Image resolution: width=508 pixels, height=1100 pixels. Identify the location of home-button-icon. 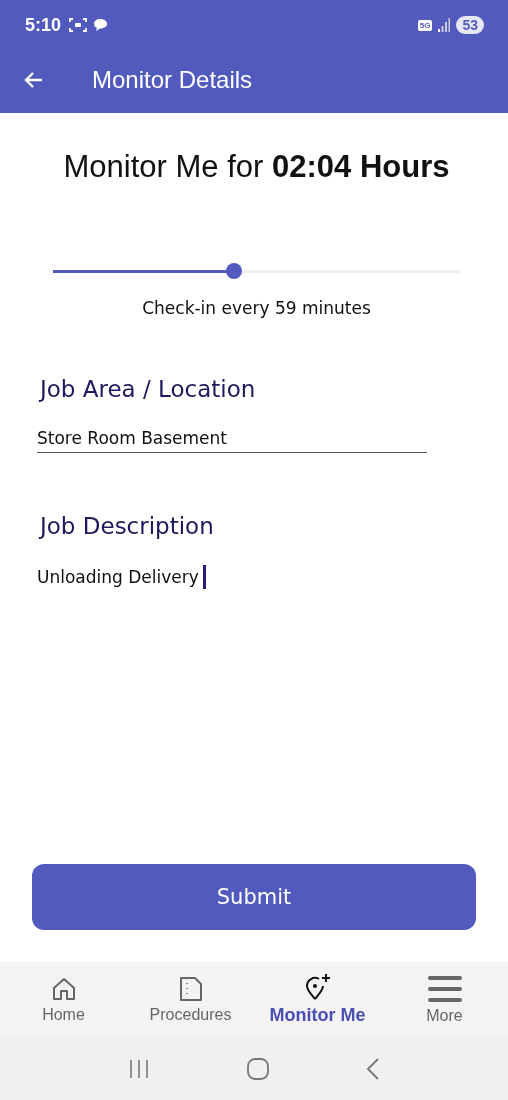
(258, 1068).